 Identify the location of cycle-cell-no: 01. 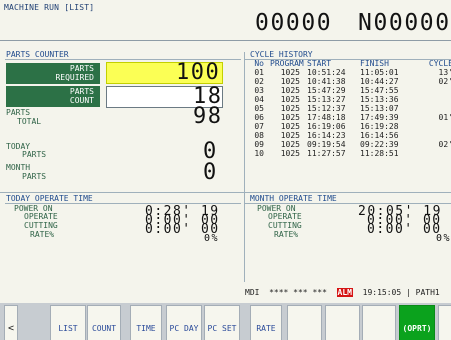
(259, 72).